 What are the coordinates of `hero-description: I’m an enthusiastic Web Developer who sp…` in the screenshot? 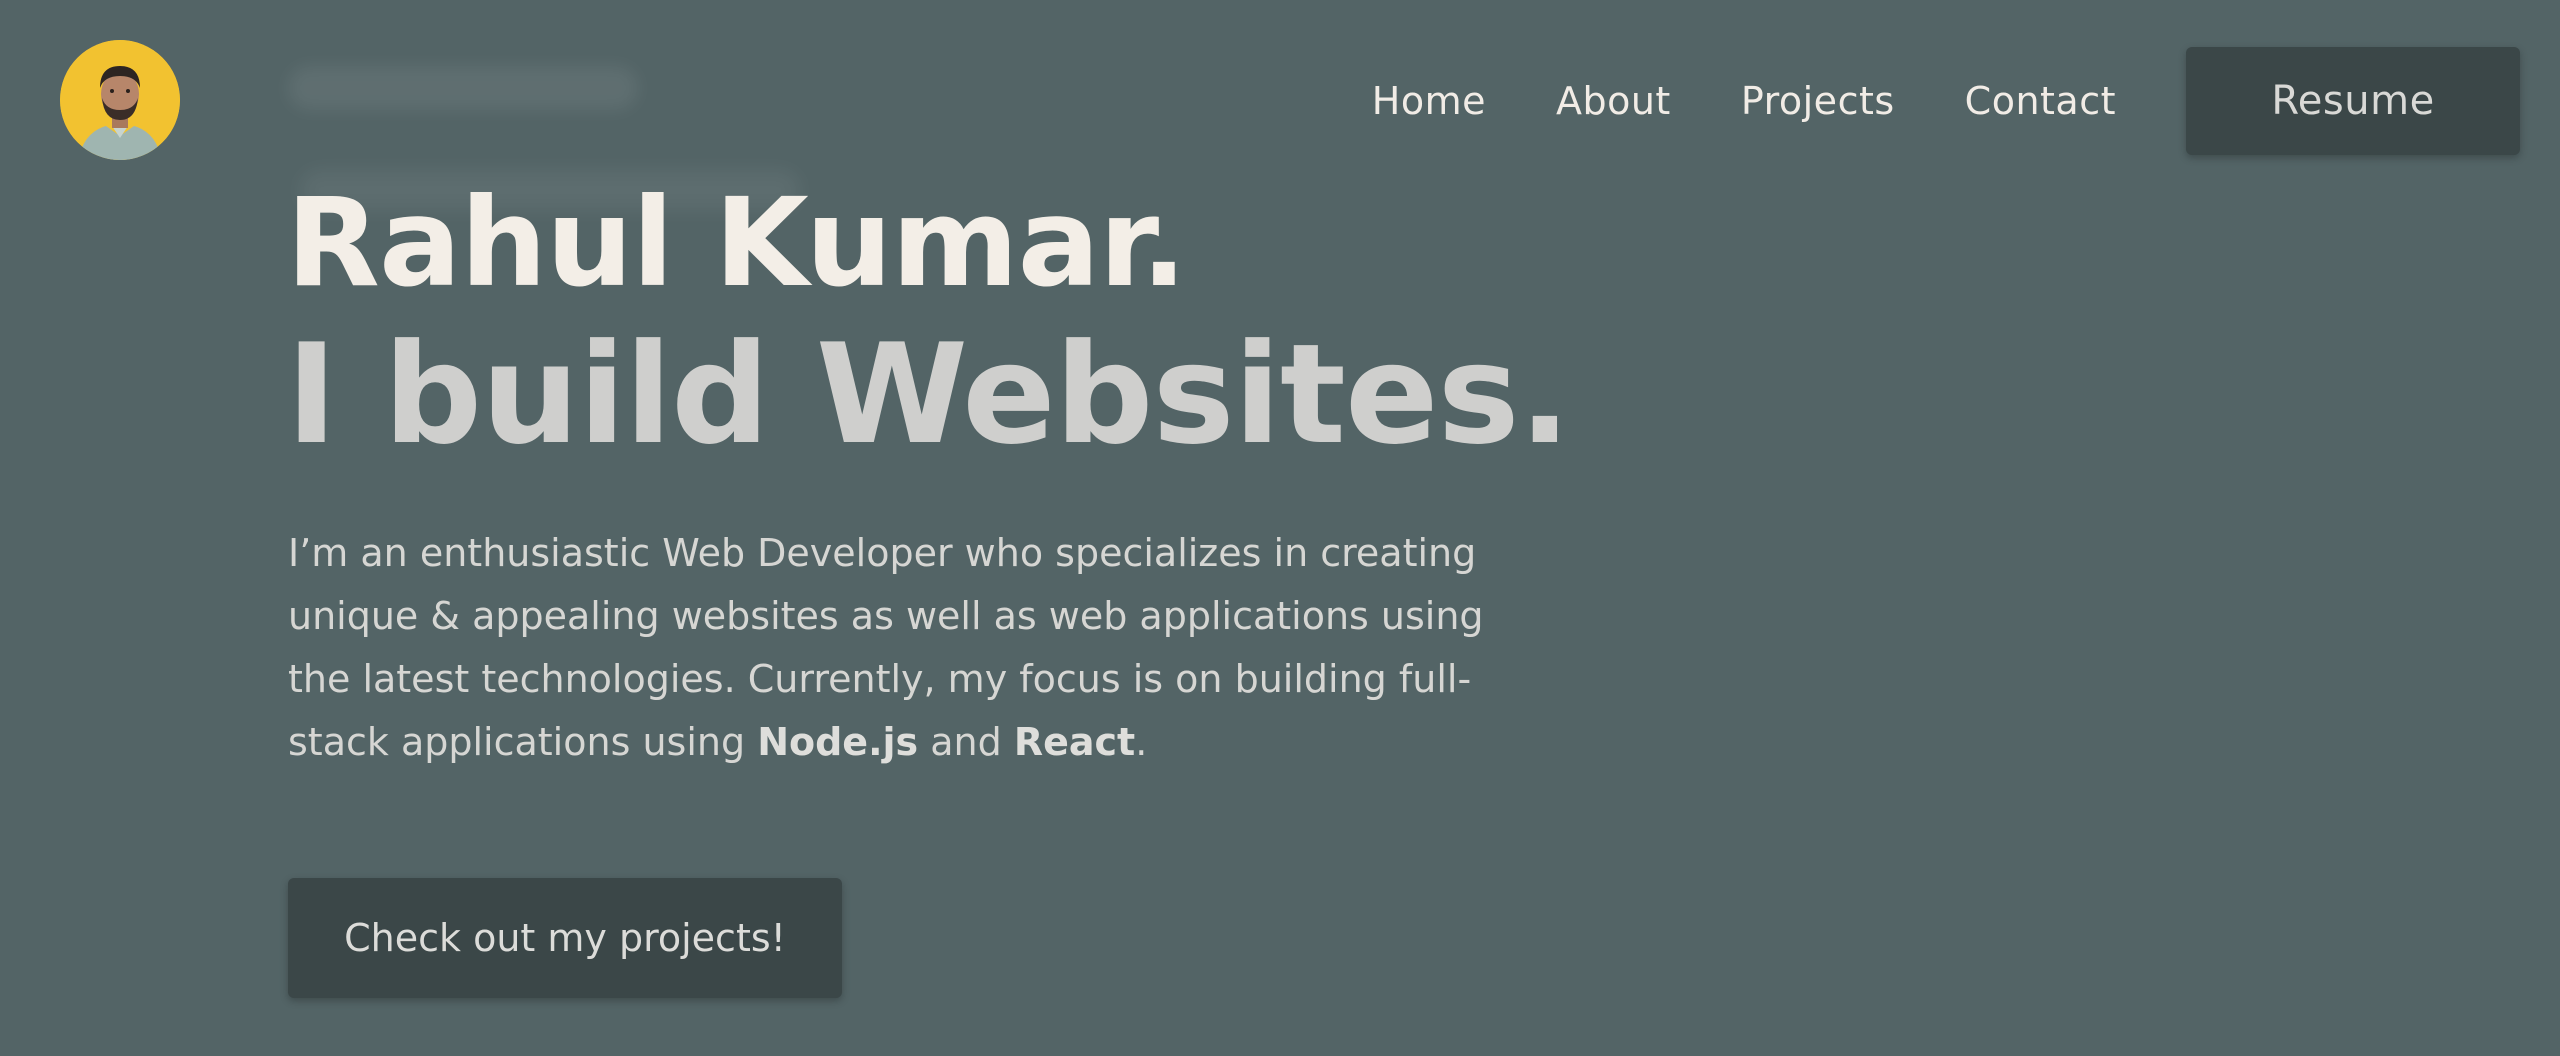 It's located at (938, 648).